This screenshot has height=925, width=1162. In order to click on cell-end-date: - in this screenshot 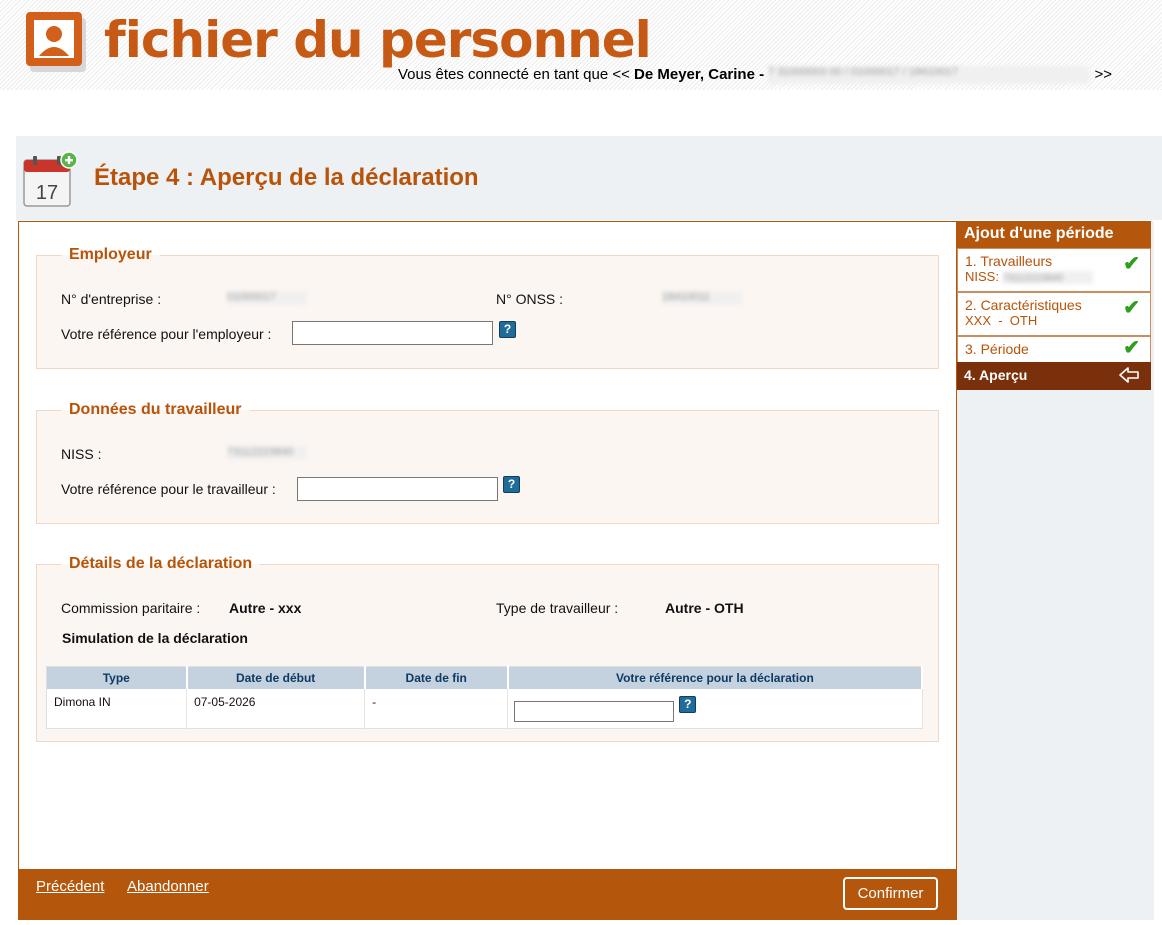, I will do `click(436, 708)`.